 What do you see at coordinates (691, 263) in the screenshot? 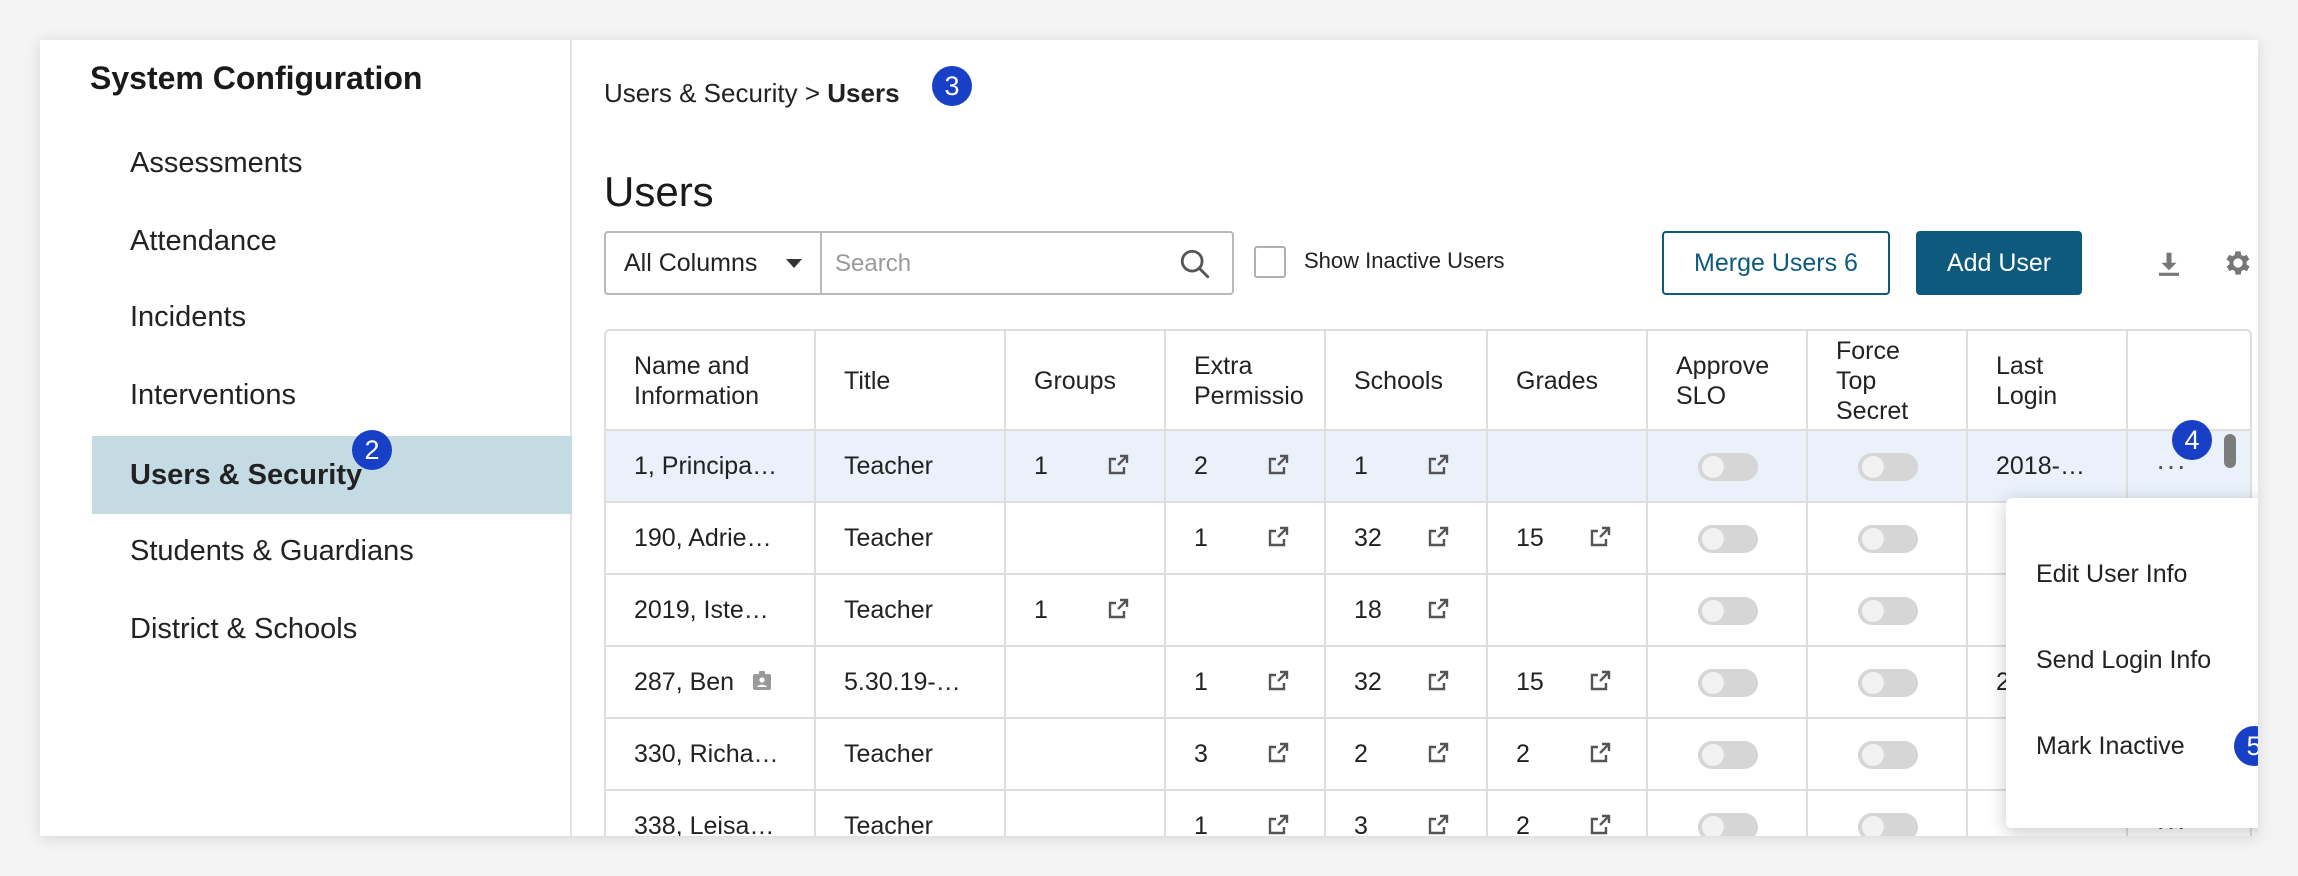
I see `column-select-value: All Columns` at bounding box center [691, 263].